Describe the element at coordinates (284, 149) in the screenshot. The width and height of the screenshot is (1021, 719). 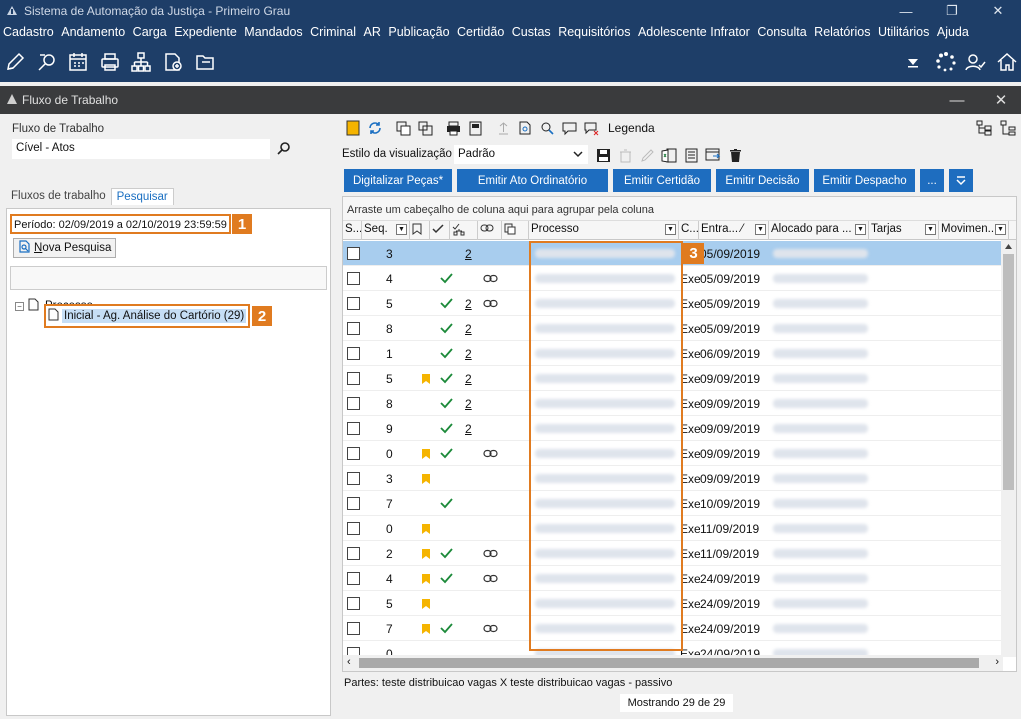
I see `search-icon` at that location.